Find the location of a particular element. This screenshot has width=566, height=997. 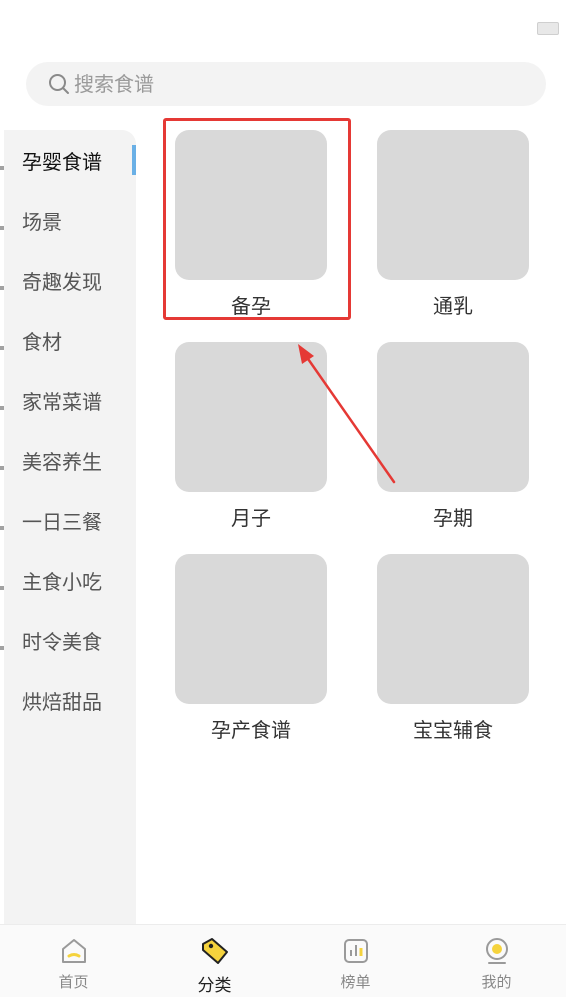

category-card: 备孕 is located at coordinates (251, 218).